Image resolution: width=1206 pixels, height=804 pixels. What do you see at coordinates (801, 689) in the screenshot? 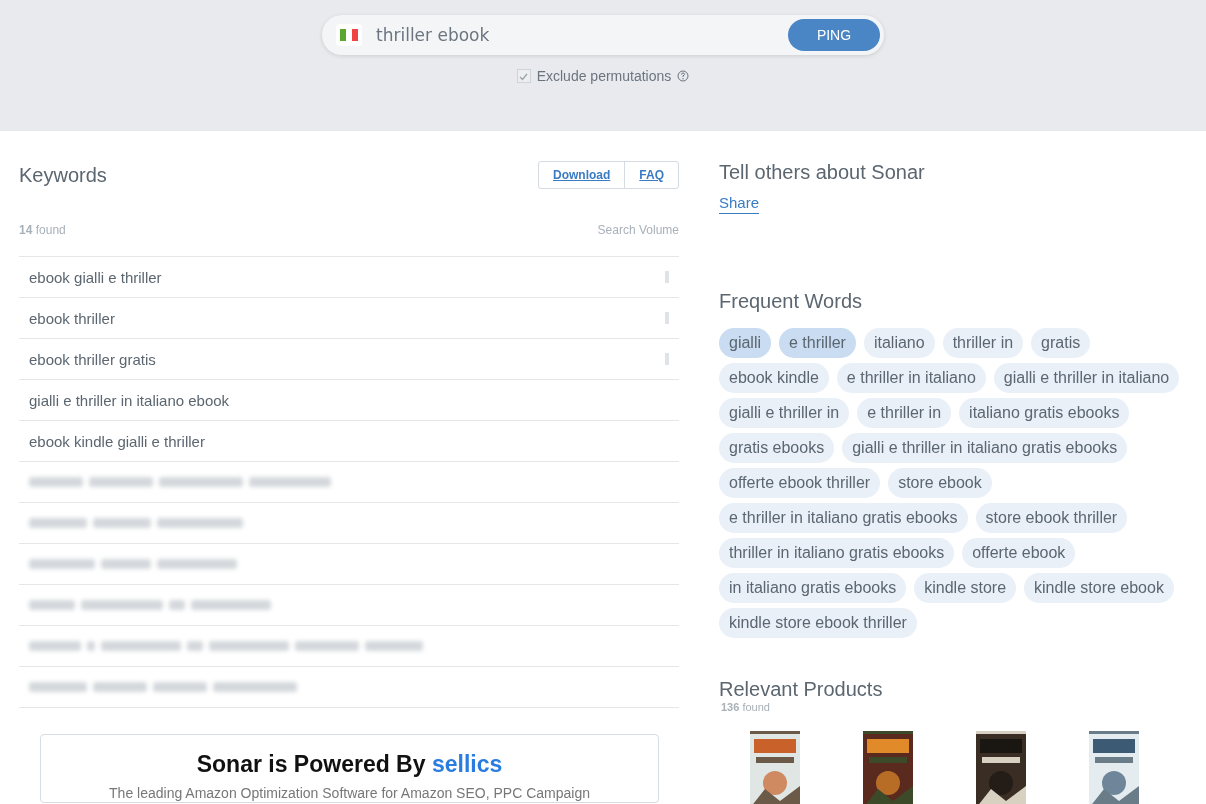
I see `section-title: Relevant Products` at bounding box center [801, 689].